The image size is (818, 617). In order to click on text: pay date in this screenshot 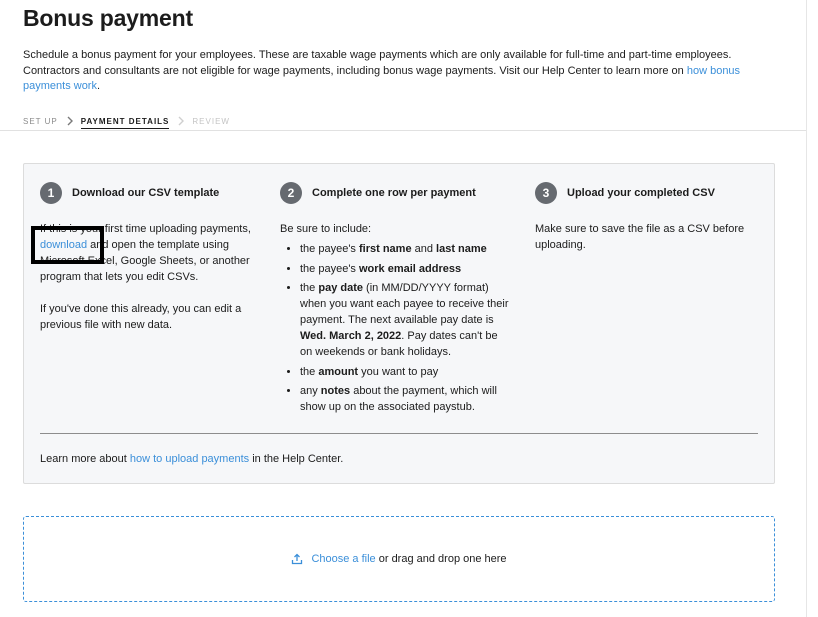, I will do `click(340, 288)`.